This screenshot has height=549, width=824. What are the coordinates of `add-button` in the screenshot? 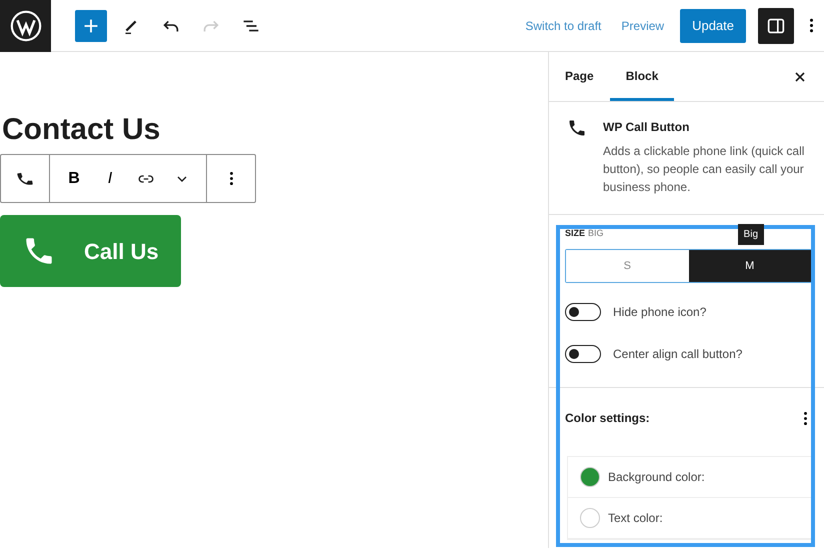 It's located at (91, 26).